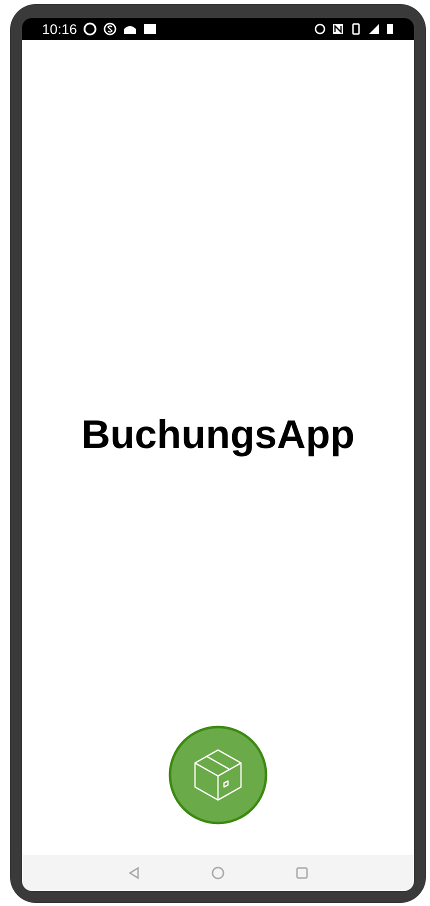 This screenshot has width=430, height=906. I want to click on recent-apps-icon, so click(302, 873).